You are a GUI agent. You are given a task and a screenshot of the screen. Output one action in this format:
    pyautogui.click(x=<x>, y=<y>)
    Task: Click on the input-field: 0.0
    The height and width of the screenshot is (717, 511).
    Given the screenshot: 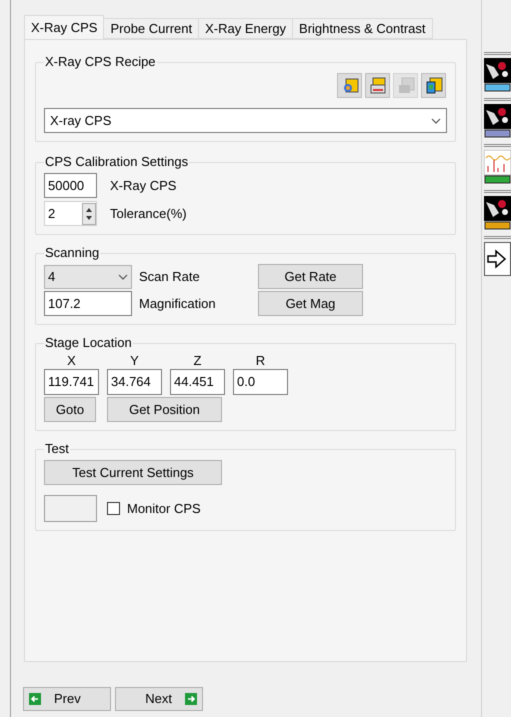 What is the action you would take?
    pyautogui.click(x=260, y=382)
    